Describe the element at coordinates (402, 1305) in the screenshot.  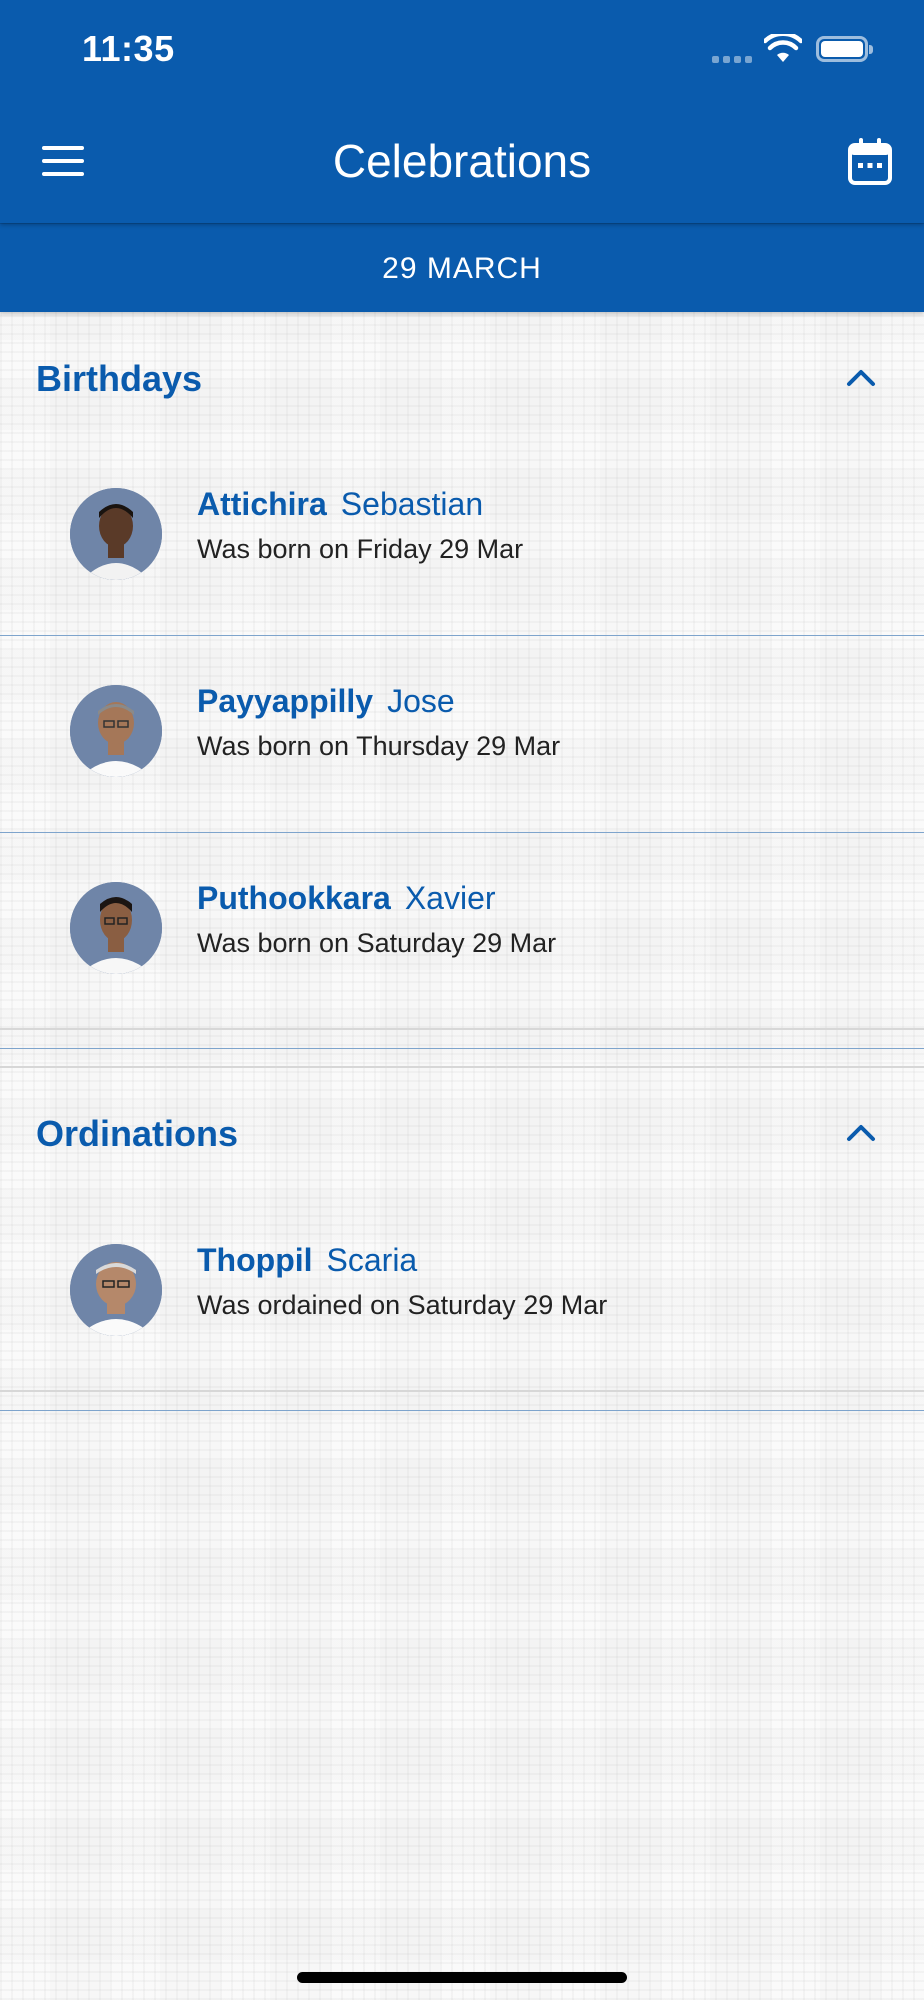
I see `celebration-detail: Was ordained on Saturday 29 Mar` at that location.